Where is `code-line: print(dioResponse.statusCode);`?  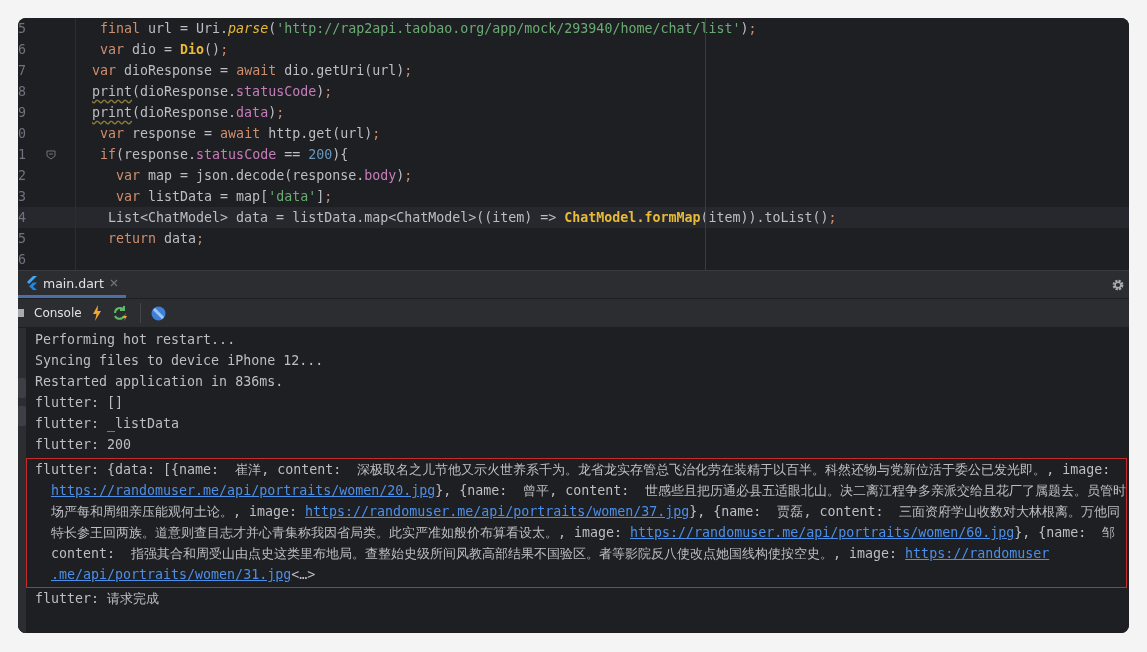 code-line: print(dioResponse.statusCode); is located at coordinates (212, 92).